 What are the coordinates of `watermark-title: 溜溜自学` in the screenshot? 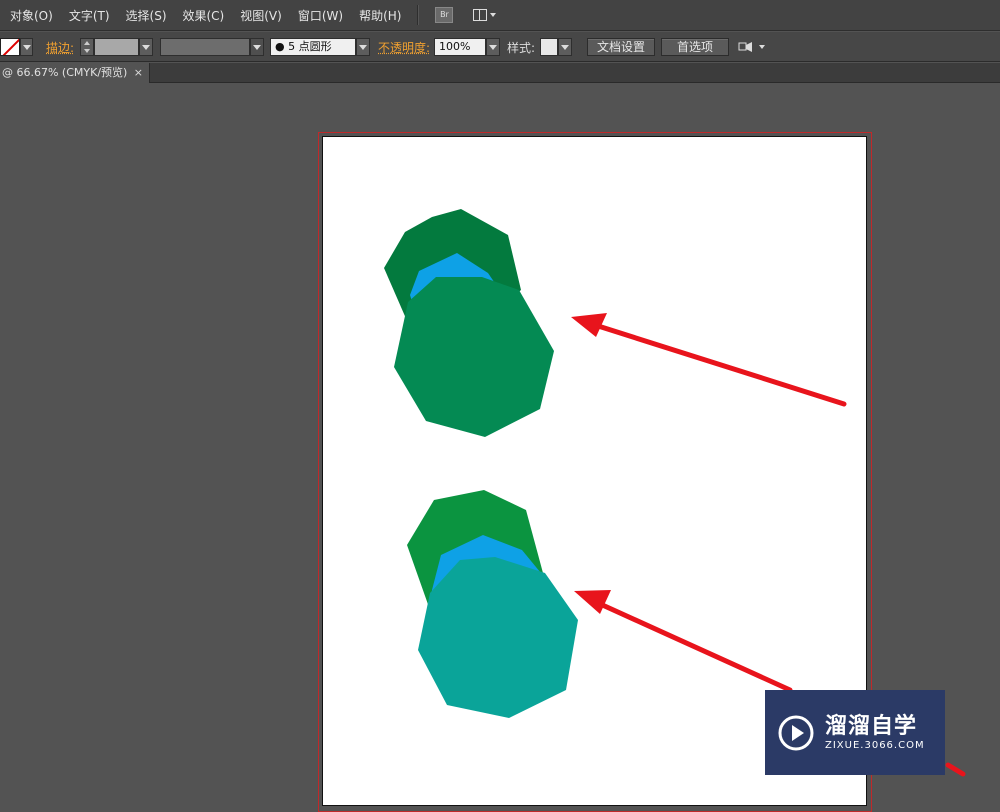 It's located at (875, 727).